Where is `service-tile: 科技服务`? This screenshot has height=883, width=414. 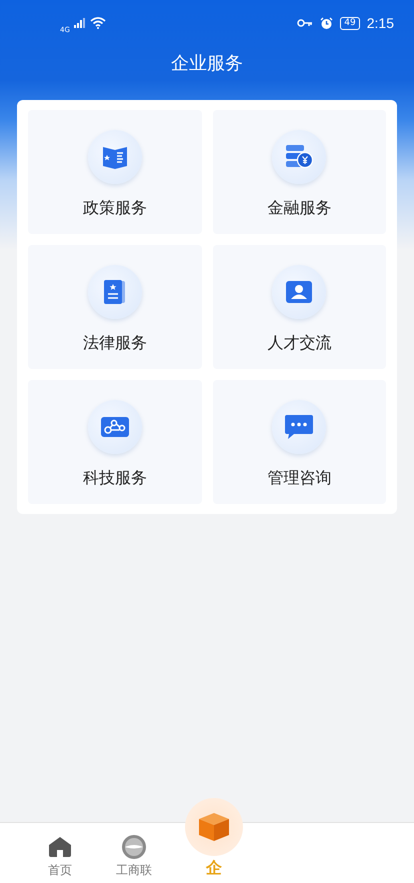 service-tile: 科技服务 is located at coordinates (115, 442).